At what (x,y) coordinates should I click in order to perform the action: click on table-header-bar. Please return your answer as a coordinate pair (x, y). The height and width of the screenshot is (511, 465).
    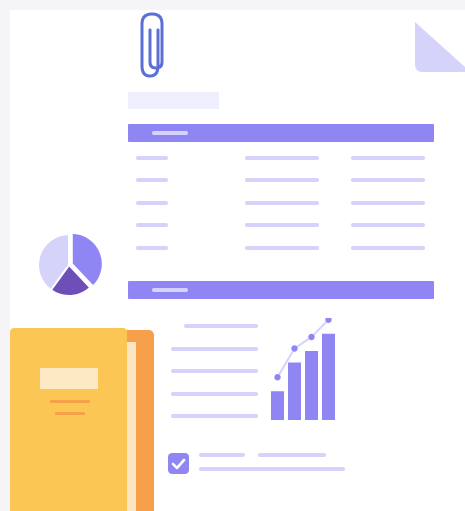
    Looking at the image, I should click on (281, 133).